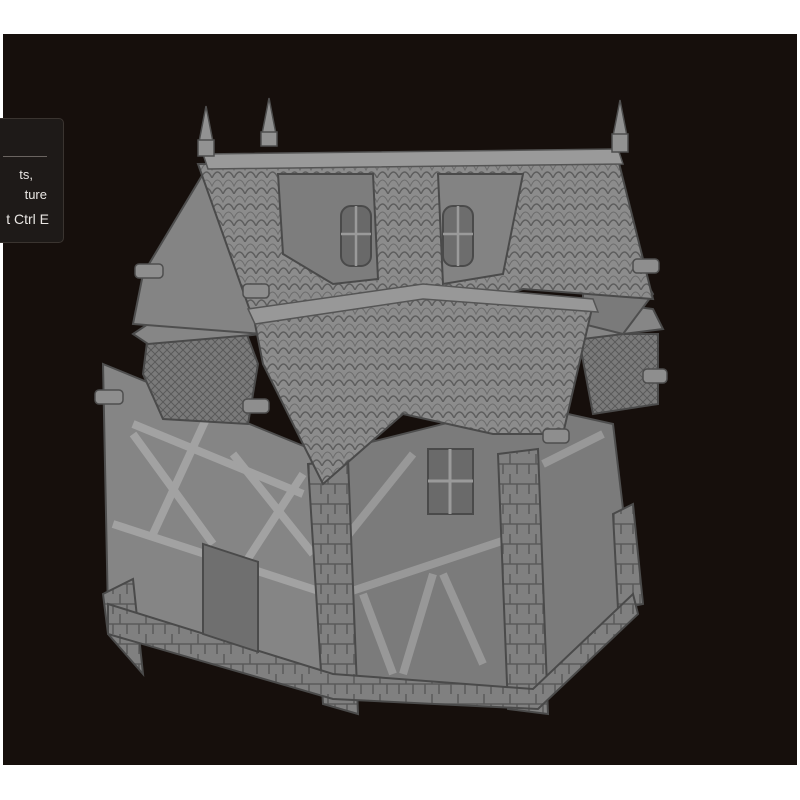  I want to click on tooltip-text-line2: ture, so click(35, 194).